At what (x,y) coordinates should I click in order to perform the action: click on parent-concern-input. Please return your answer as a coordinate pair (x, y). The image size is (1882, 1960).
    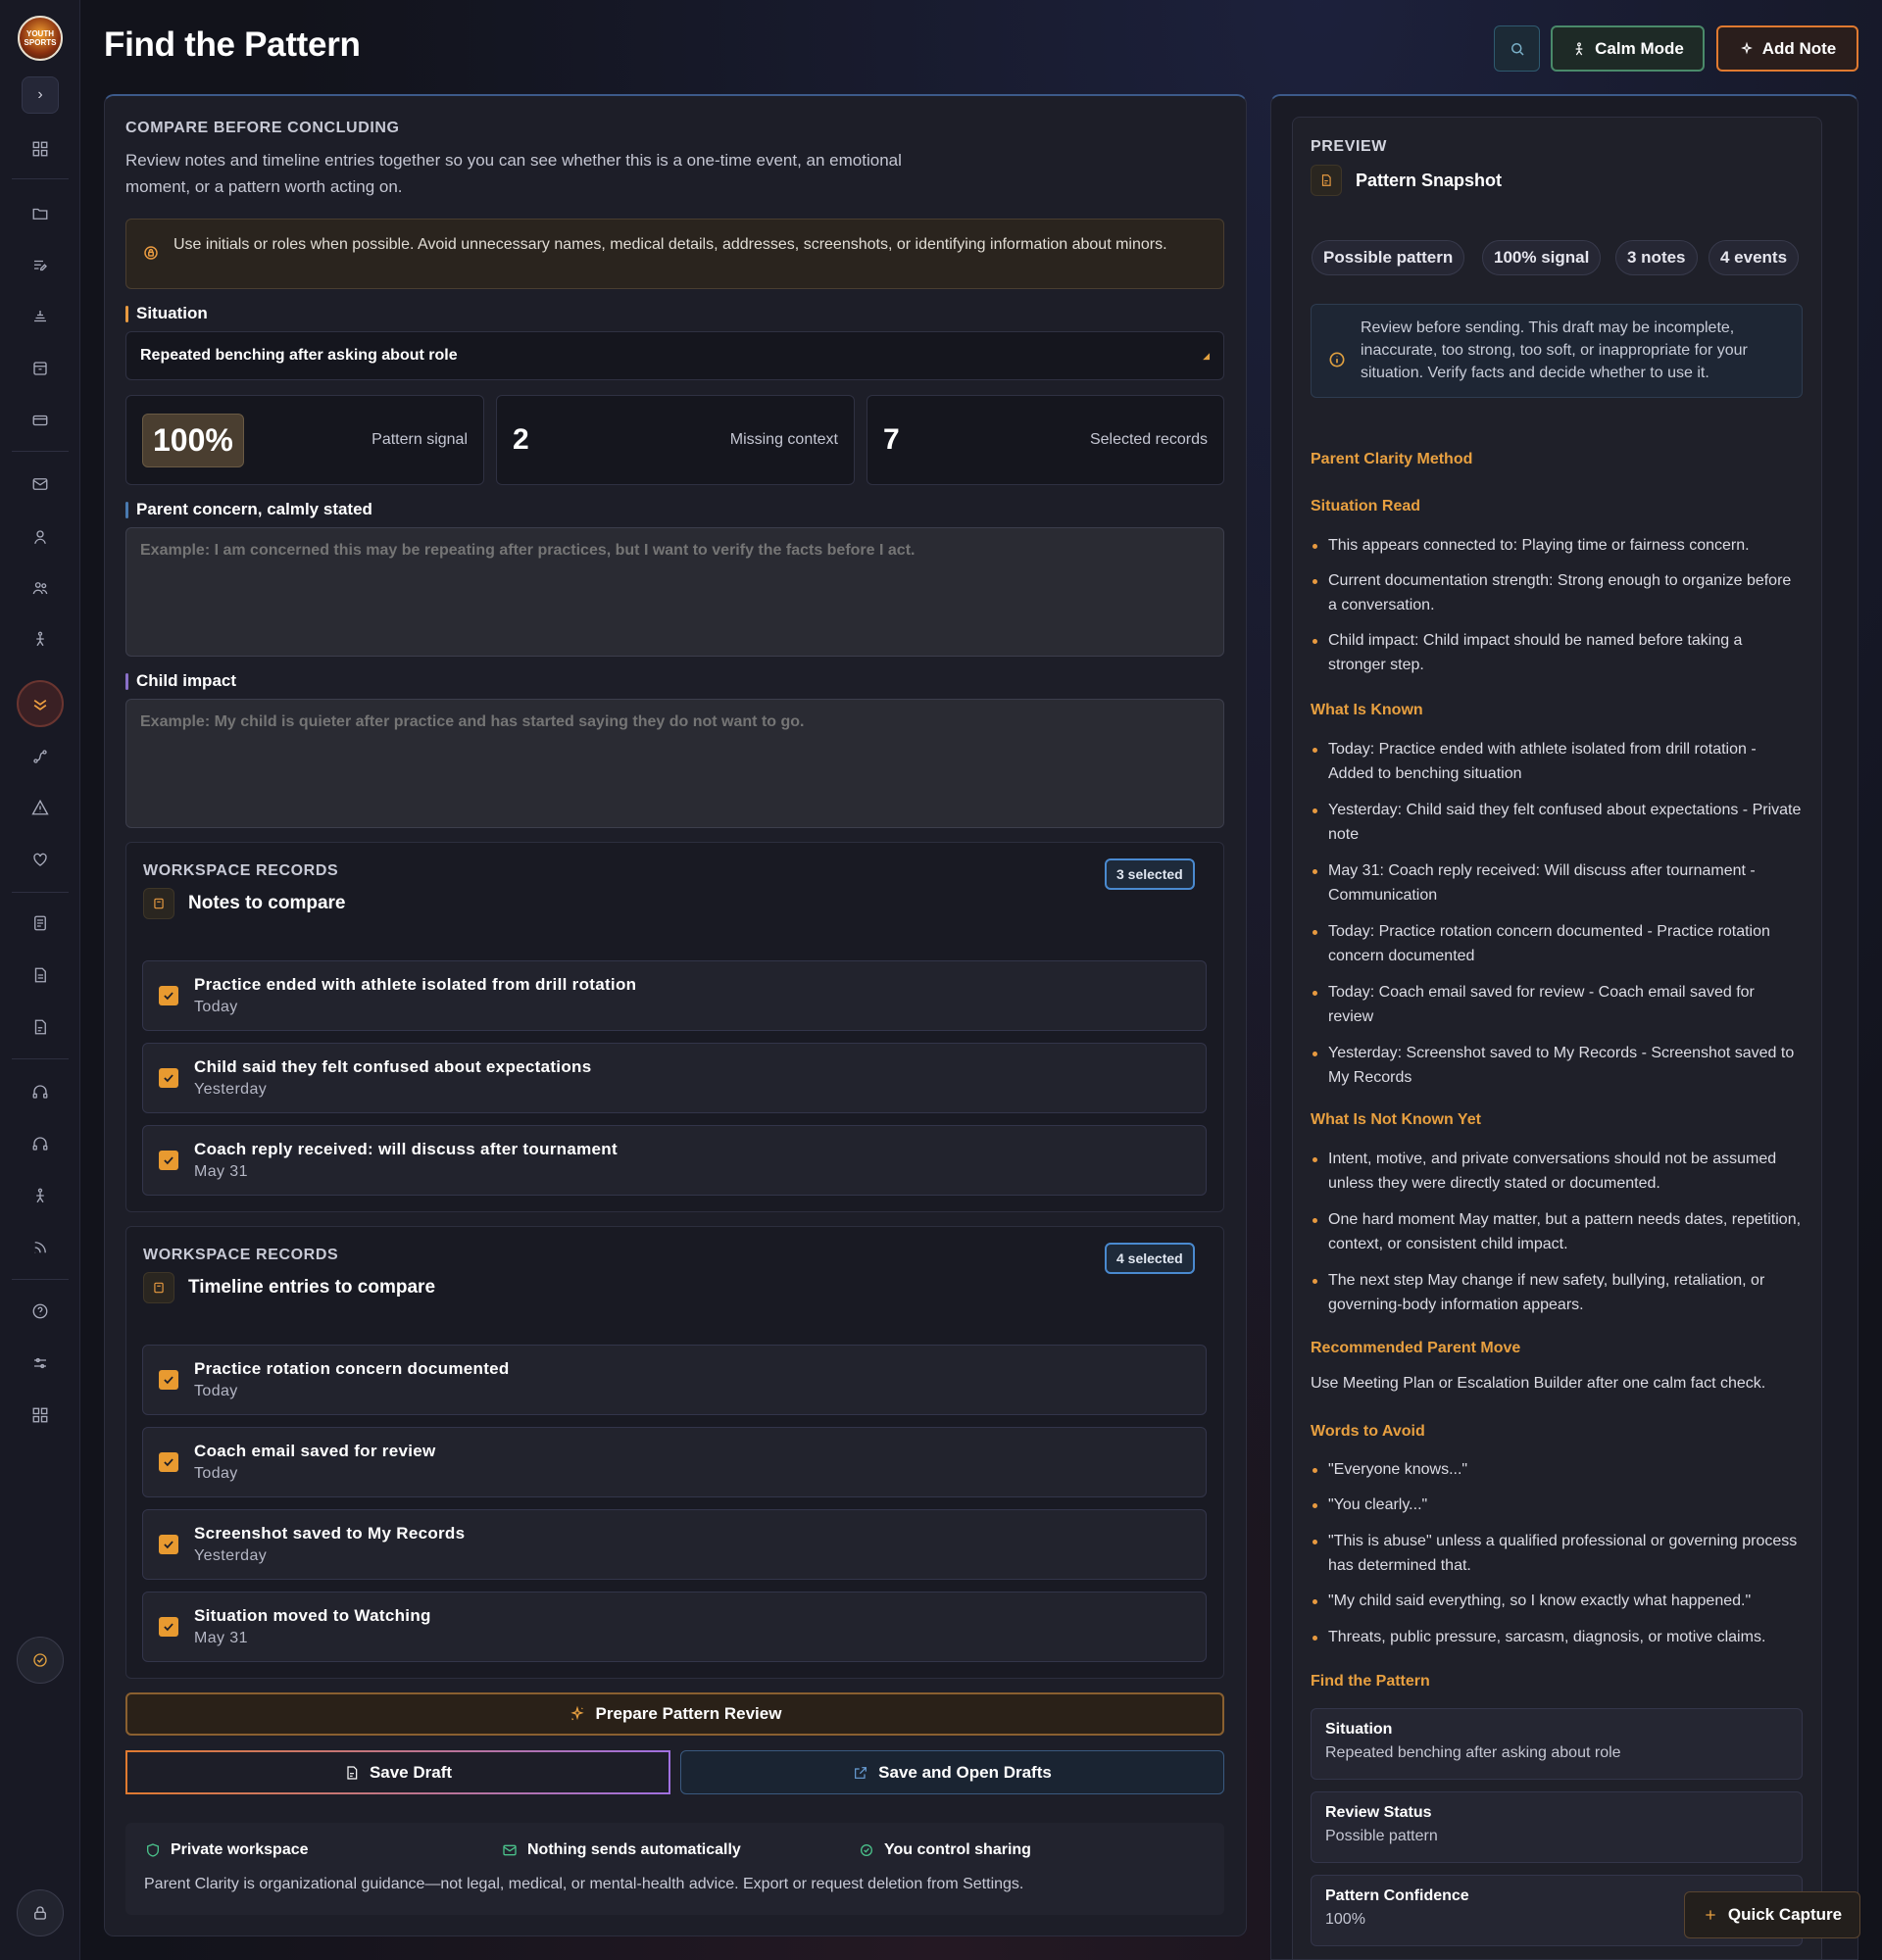
    Looking at the image, I should click on (675, 592).